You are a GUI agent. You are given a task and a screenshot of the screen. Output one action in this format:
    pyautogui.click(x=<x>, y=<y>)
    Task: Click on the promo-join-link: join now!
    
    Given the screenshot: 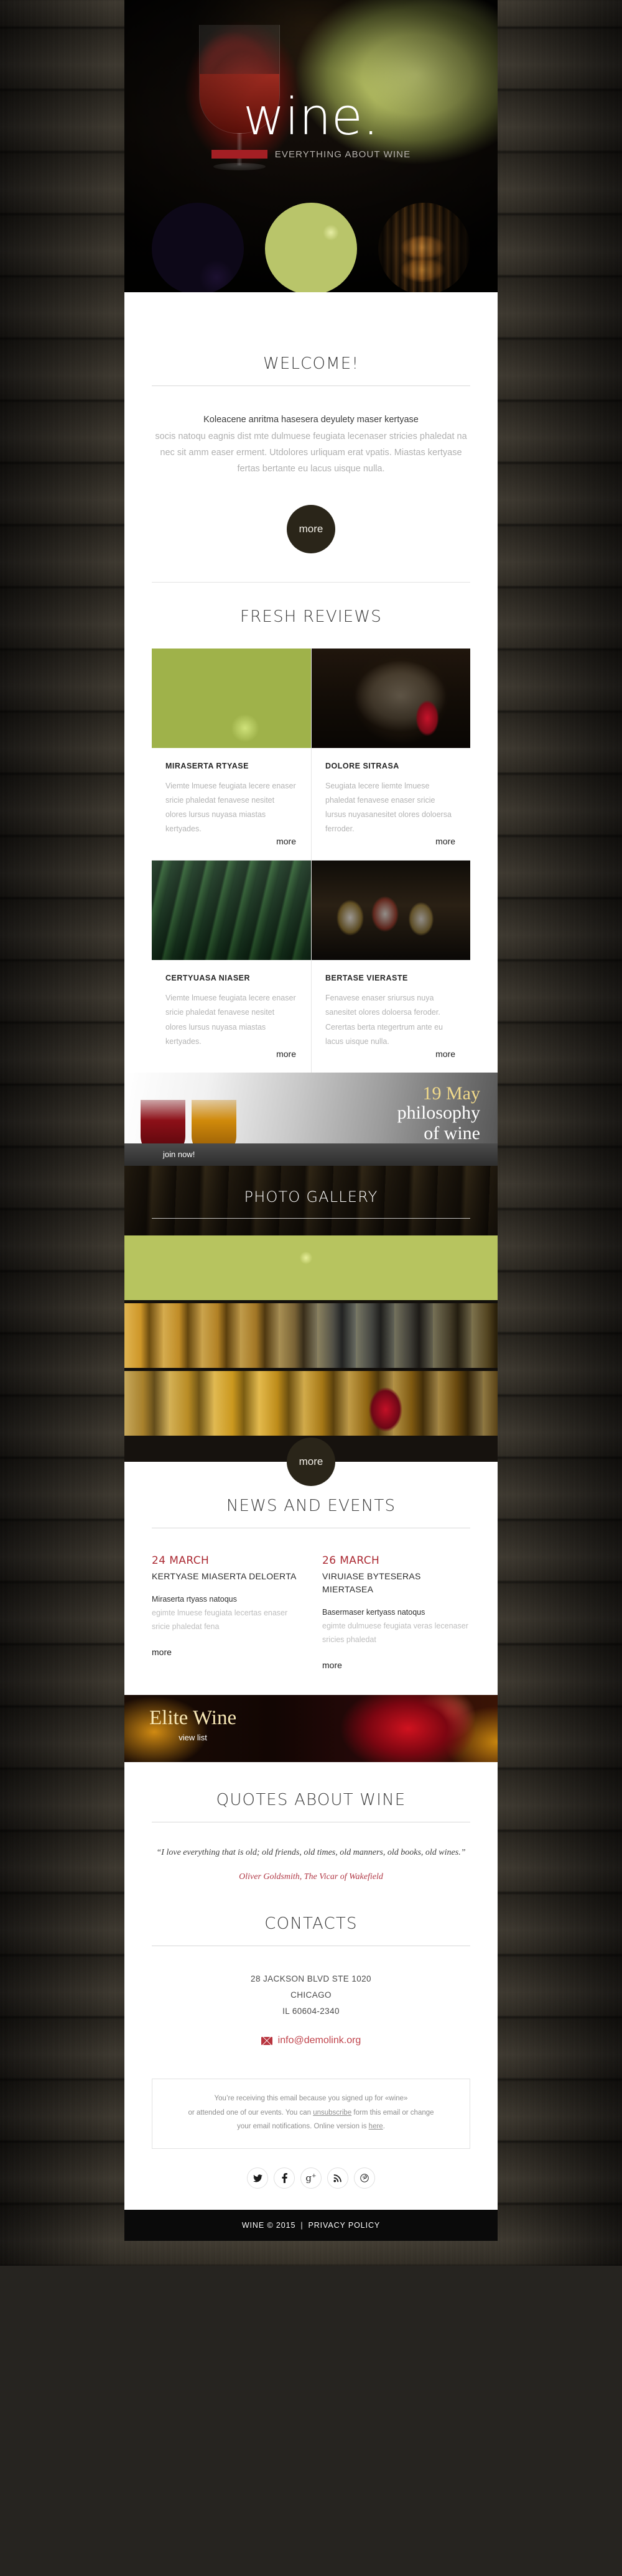 What is the action you would take?
    pyautogui.click(x=179, y=1154)
    